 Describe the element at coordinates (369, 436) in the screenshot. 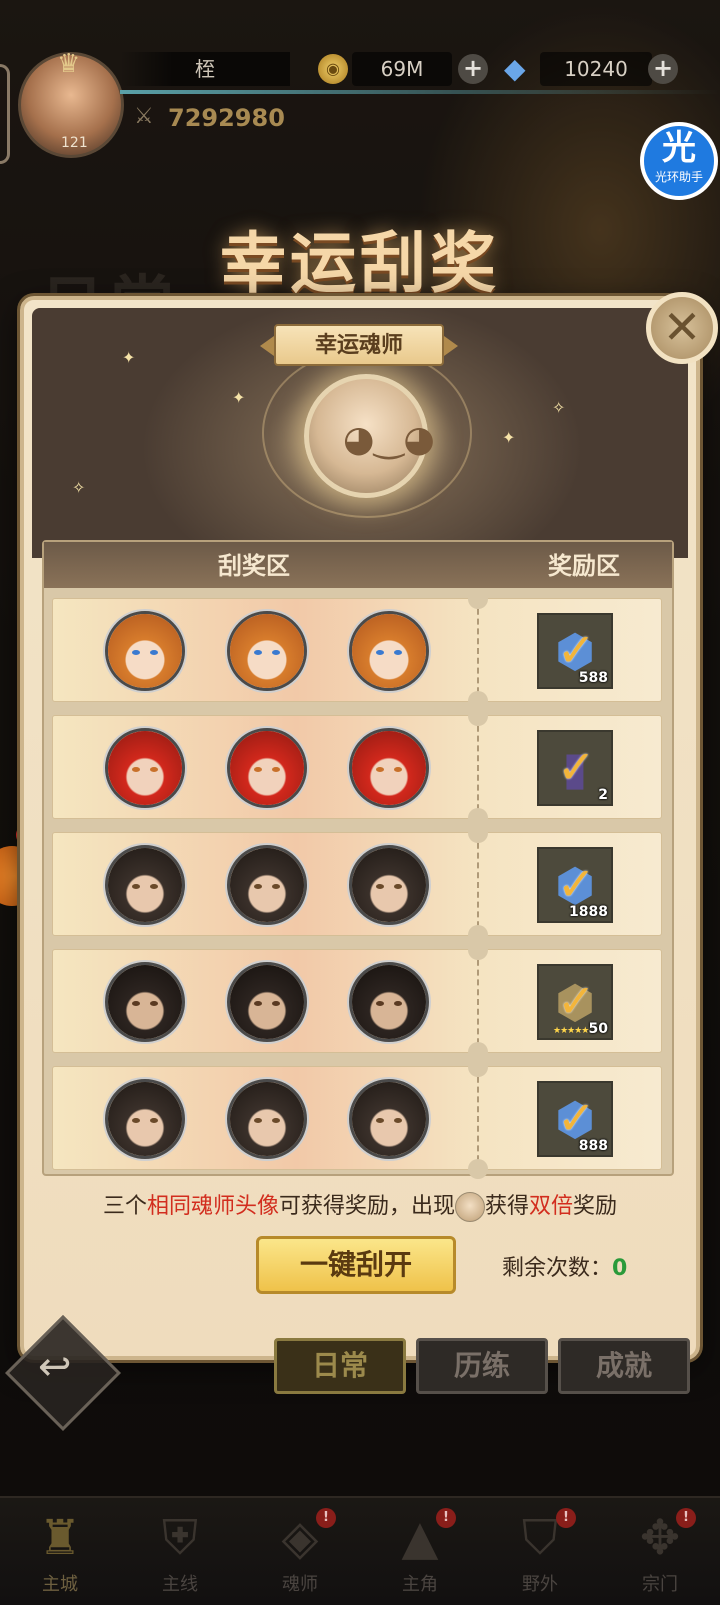

I see `featured-soul-master-portrait: ◕‿◕` at that location.